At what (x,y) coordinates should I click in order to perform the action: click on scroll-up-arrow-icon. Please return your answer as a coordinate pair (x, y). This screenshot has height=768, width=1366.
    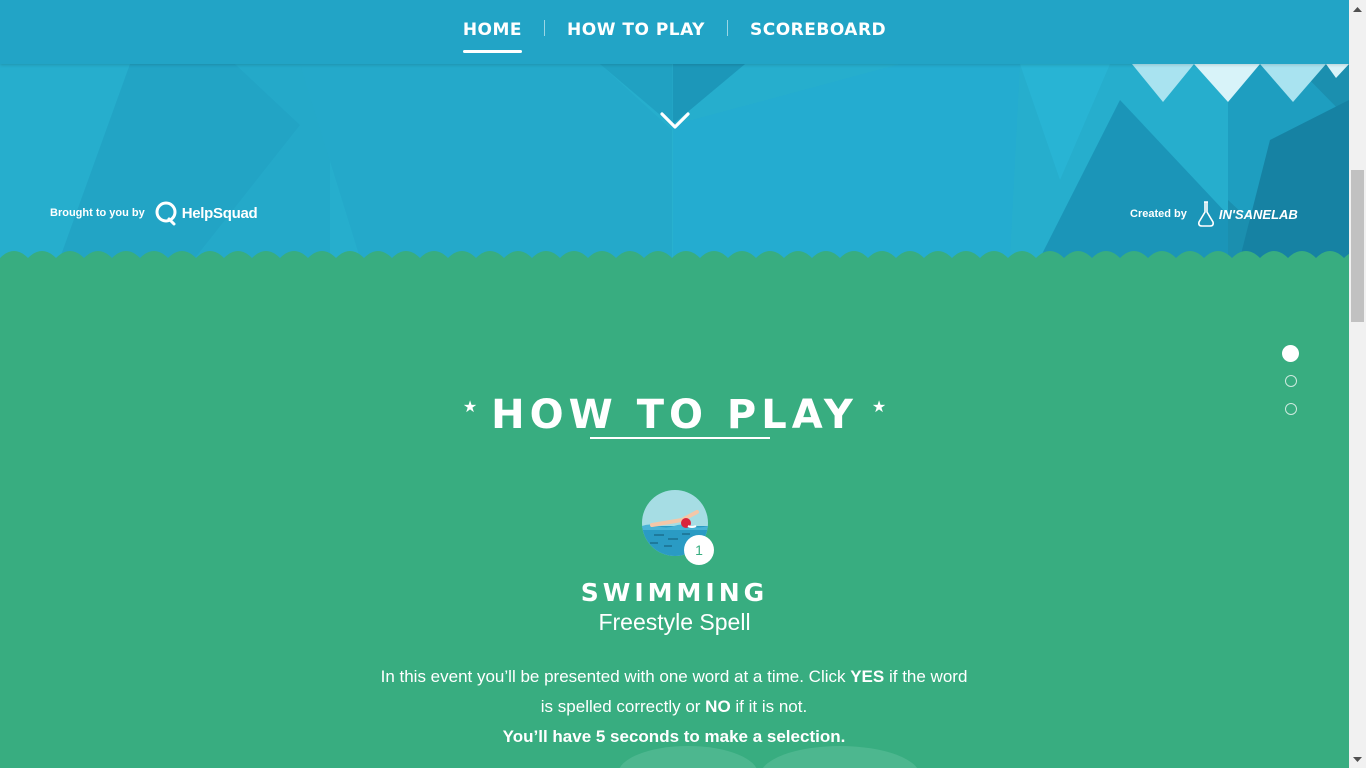
    Looking at the image, I should click on (1357, 8).